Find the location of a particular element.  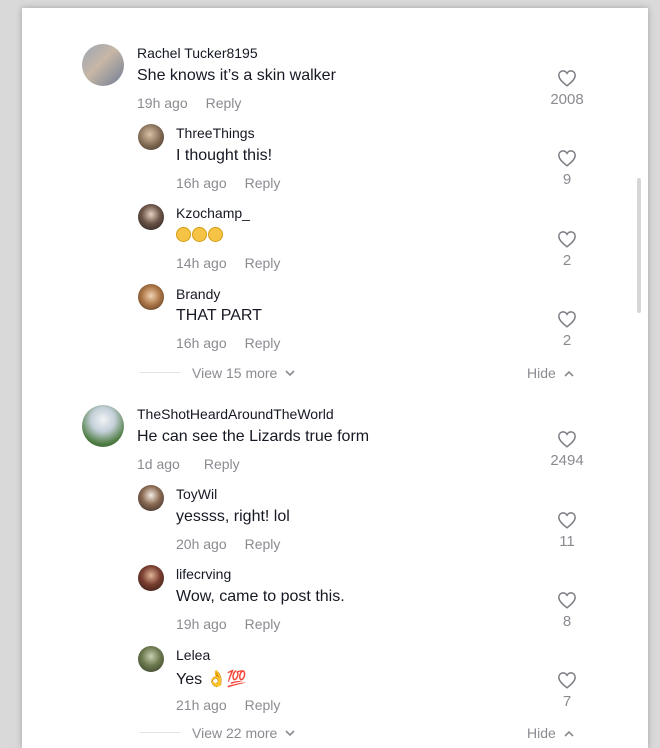

like-button: 9 is located at coordinates (567, 168).